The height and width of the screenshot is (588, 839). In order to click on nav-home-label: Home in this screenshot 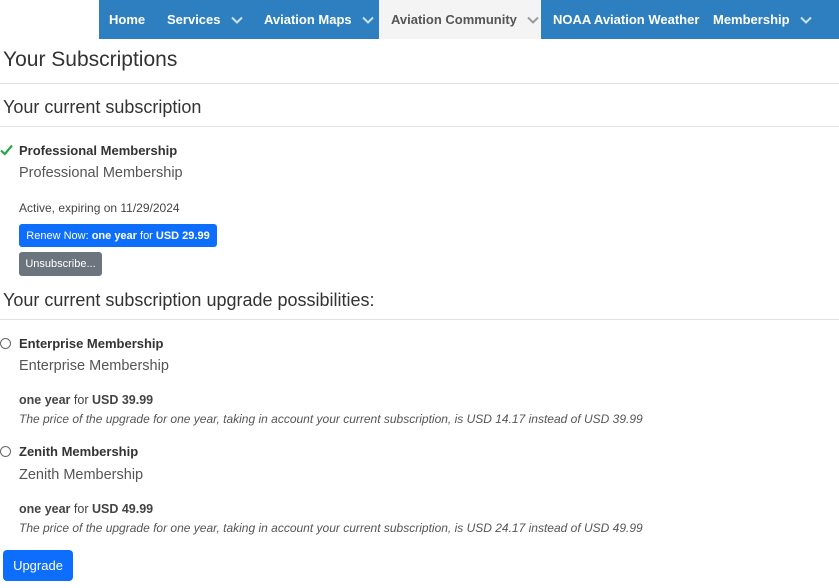, I will do `click(127, 19)`.